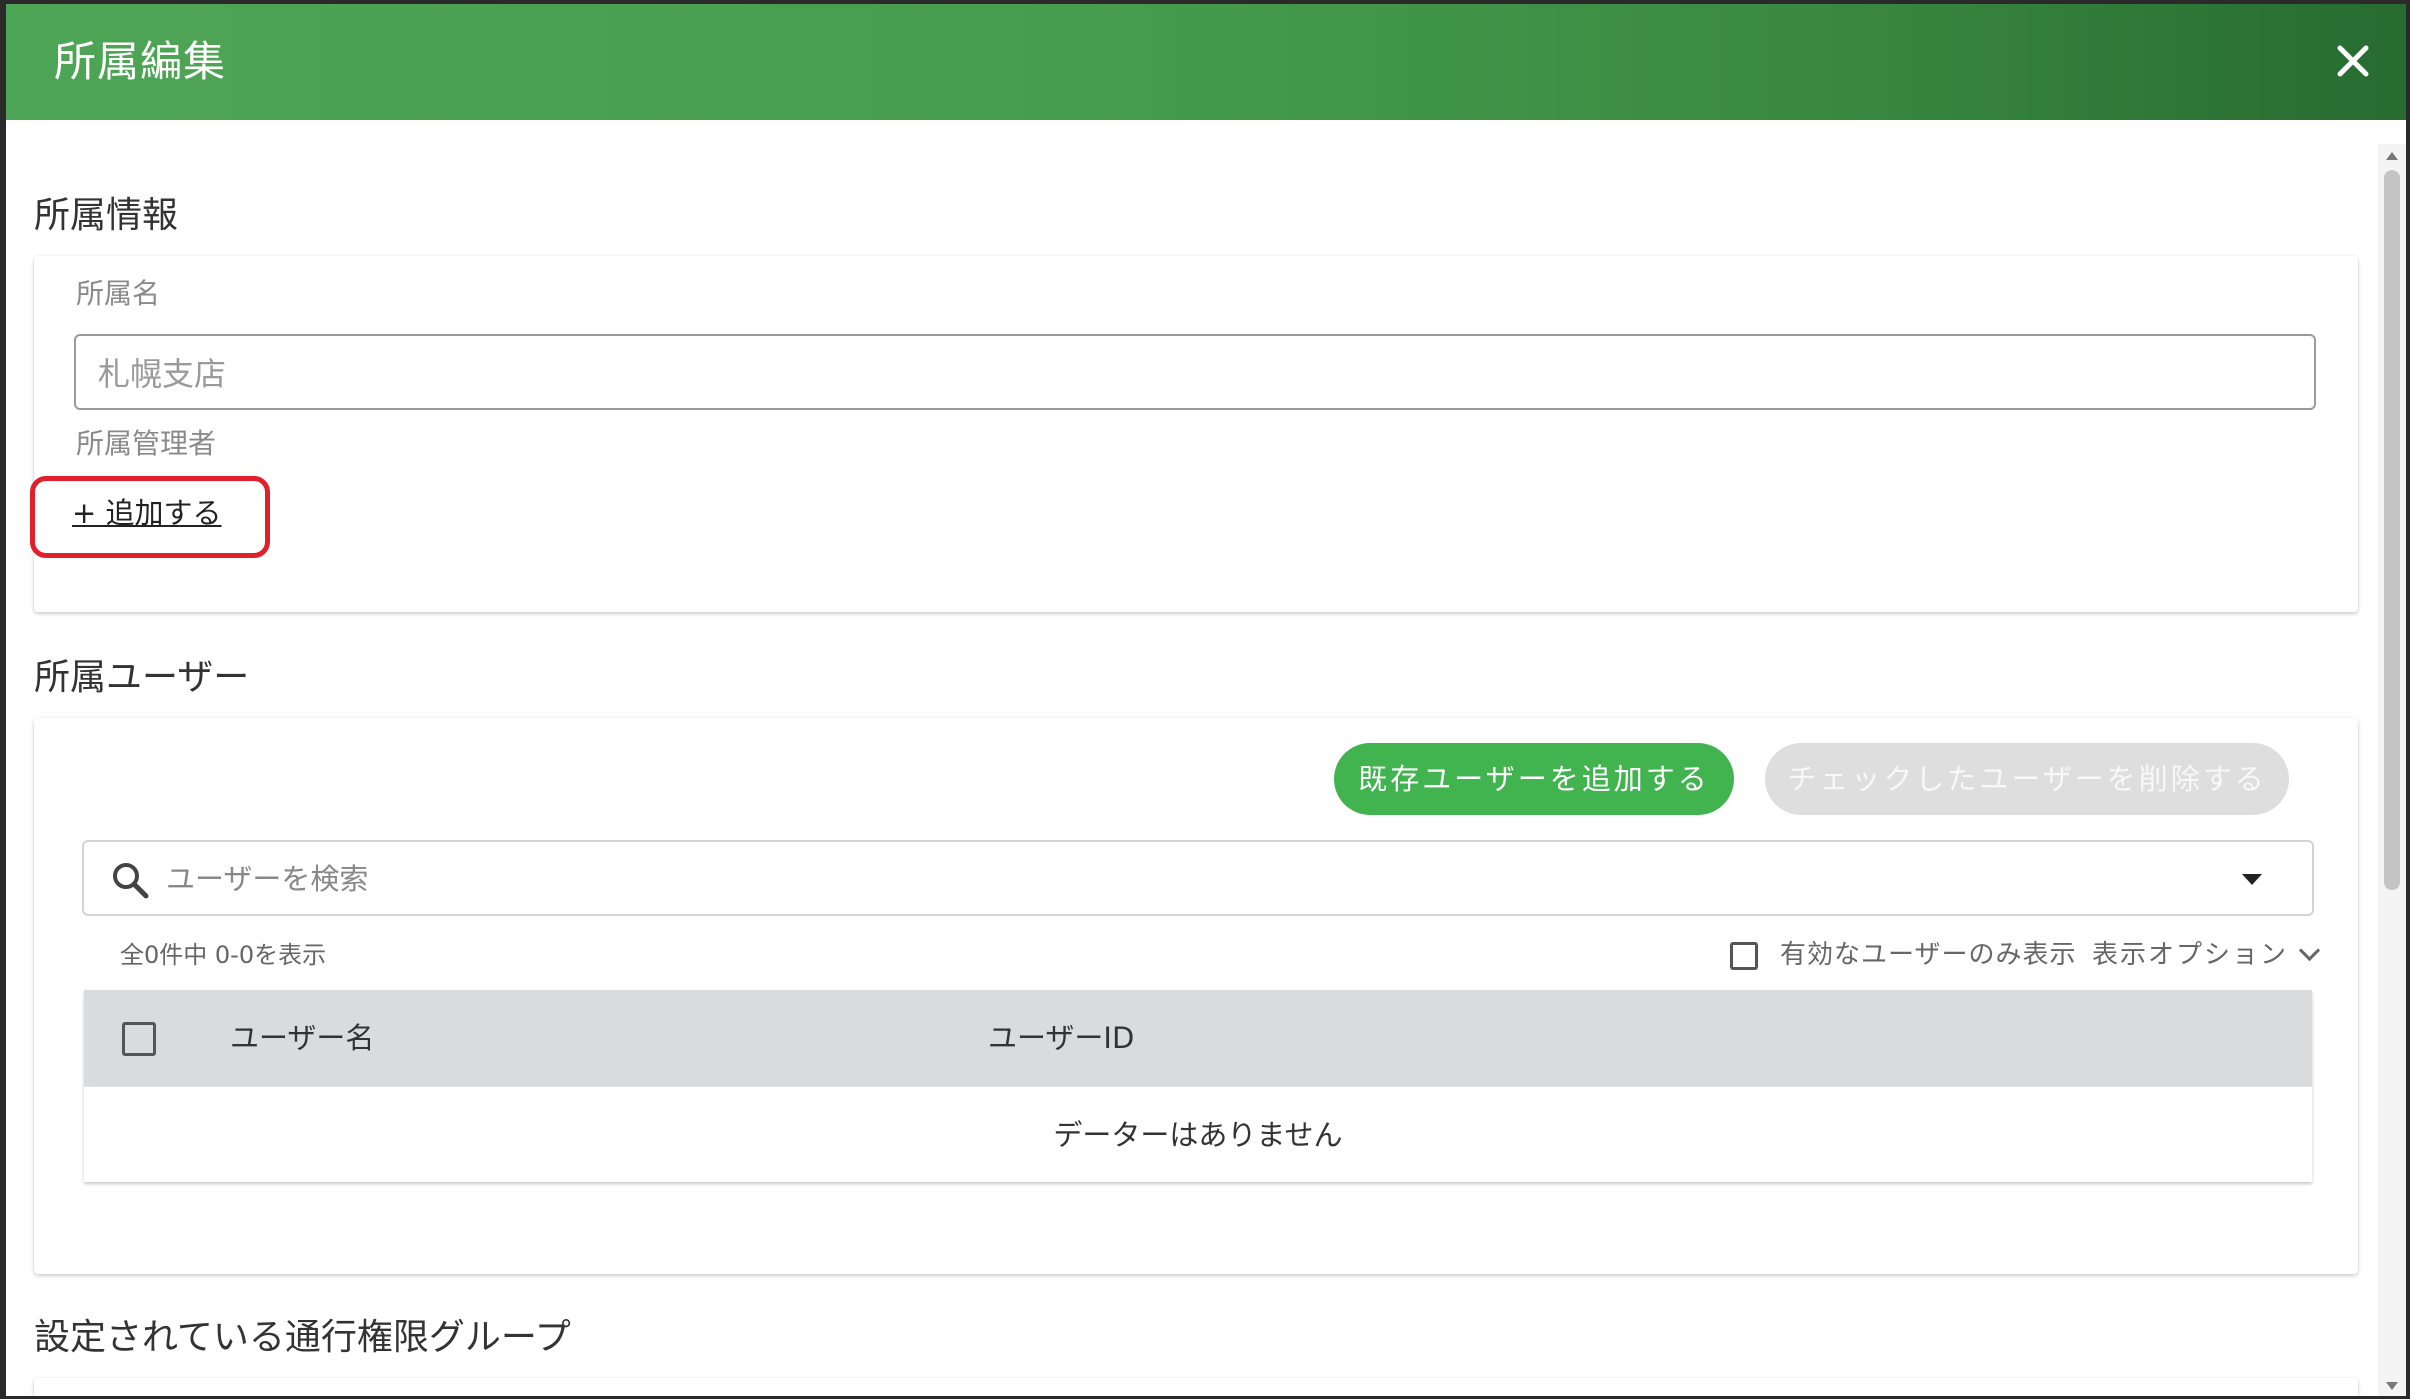 This screenshot has width=2410, height=1399. What do you see at coordinates (131, 881) in the screenshot?
I see `search-icon` at bounding box center [131, 881].